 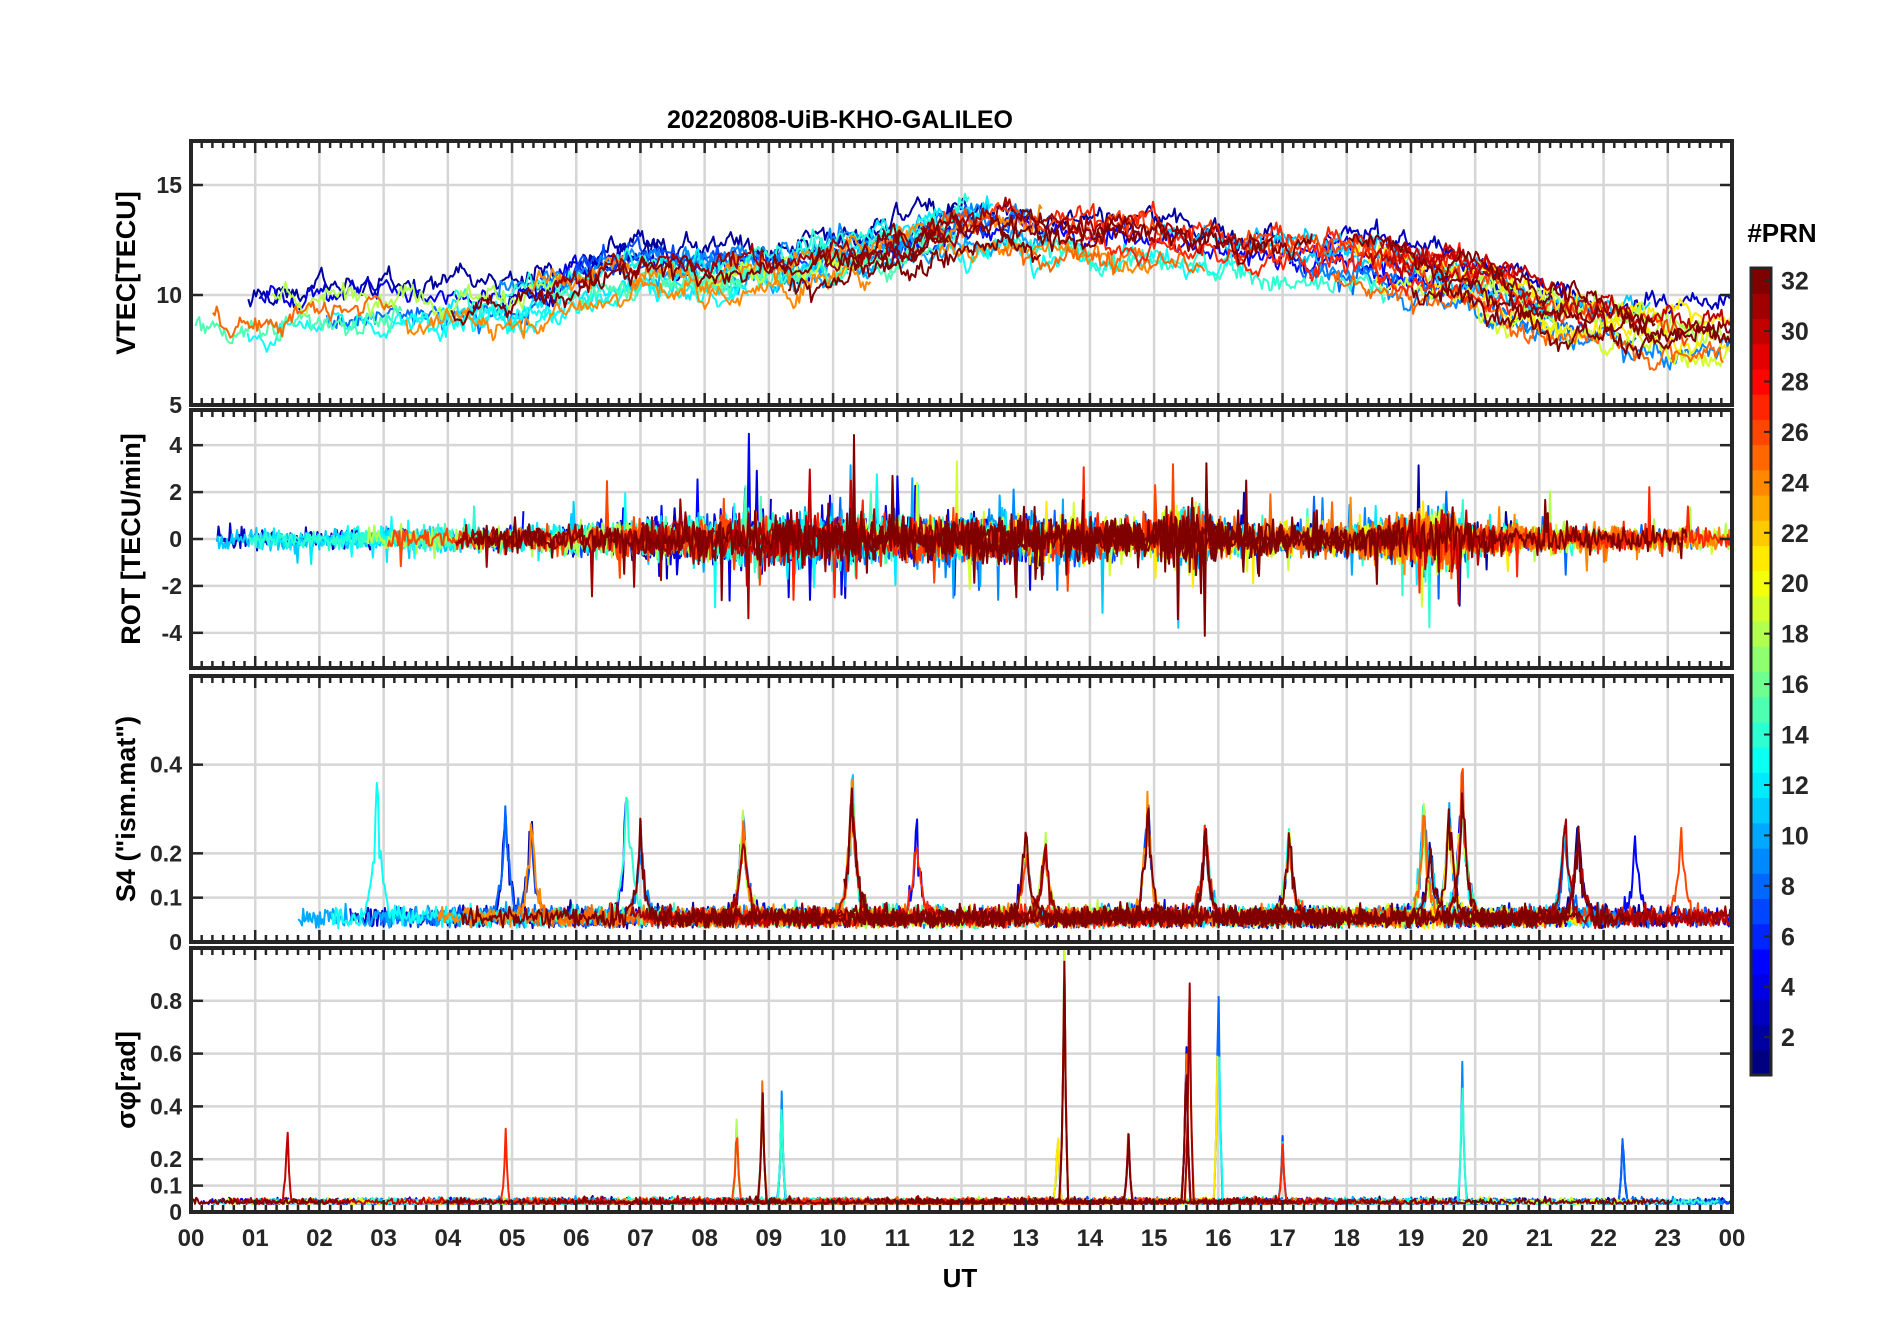 What do you see at coordinates (175, 492) in the screenshot?
I see `rot-y-tick-label: 2` at bounding box center [175, 492].